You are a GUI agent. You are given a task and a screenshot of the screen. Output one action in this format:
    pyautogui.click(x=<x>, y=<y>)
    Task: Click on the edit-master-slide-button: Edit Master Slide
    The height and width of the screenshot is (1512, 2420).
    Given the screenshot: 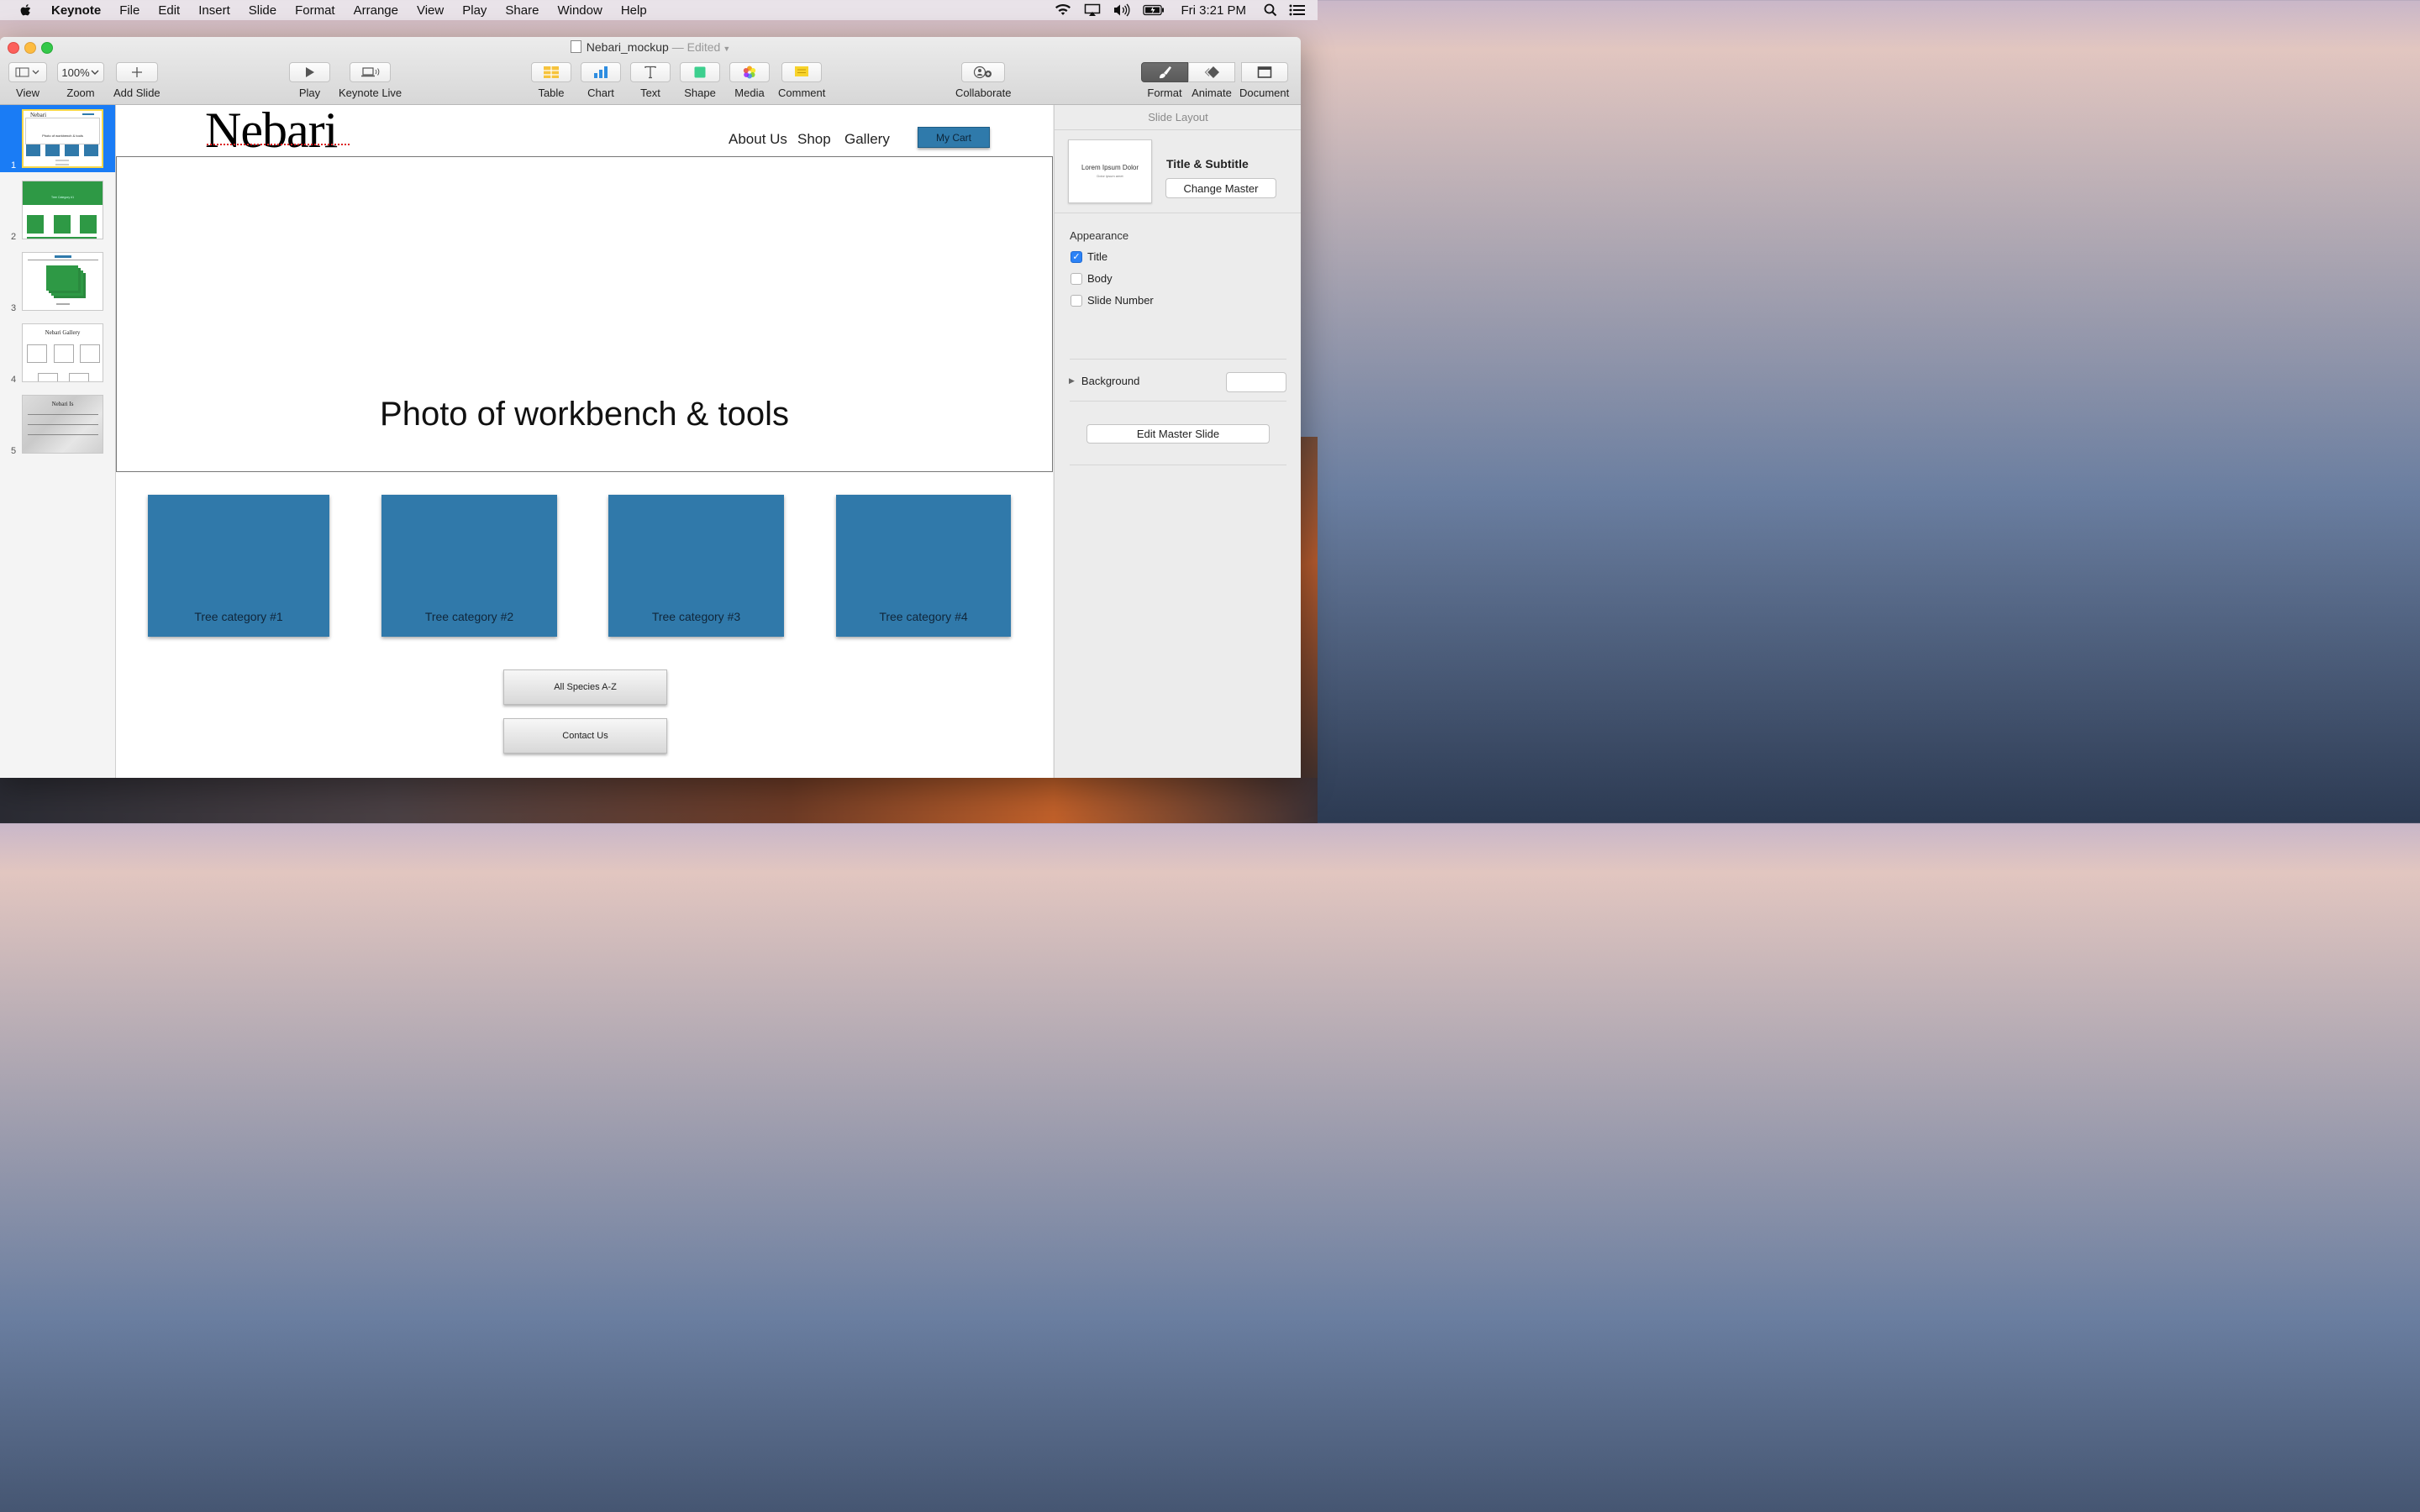 What is the action you would take?
    pyautogui.click(x=1178, y=434)
    